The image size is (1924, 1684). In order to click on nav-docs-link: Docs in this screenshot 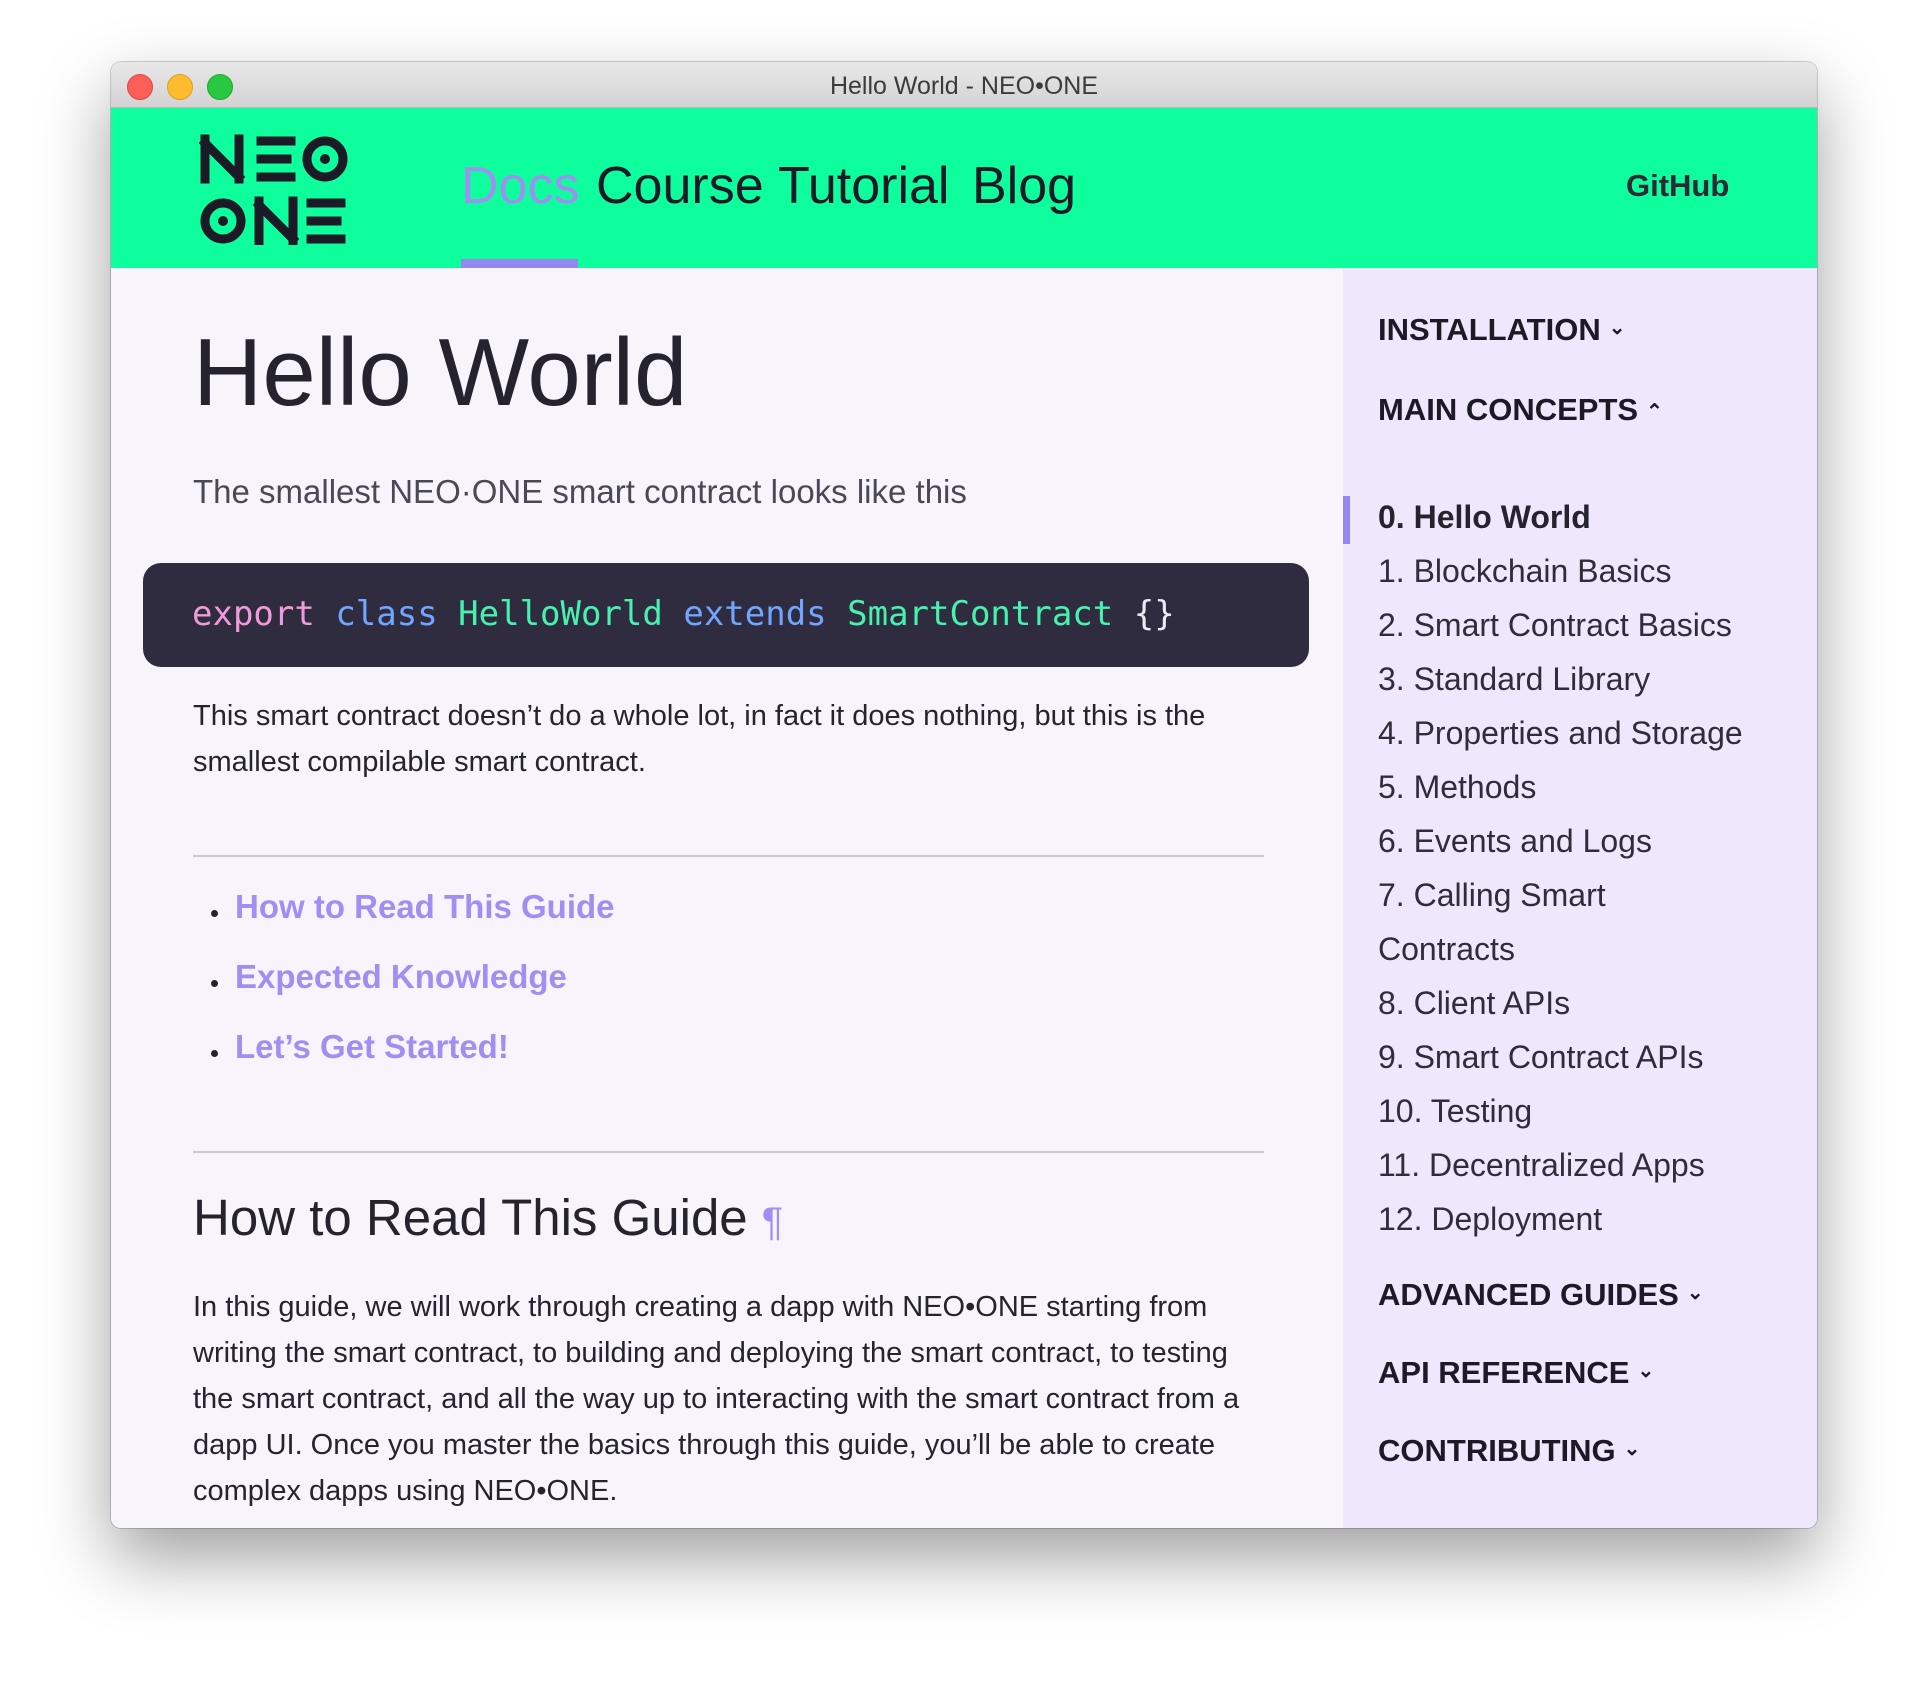, I will do `click(520, 186)`.